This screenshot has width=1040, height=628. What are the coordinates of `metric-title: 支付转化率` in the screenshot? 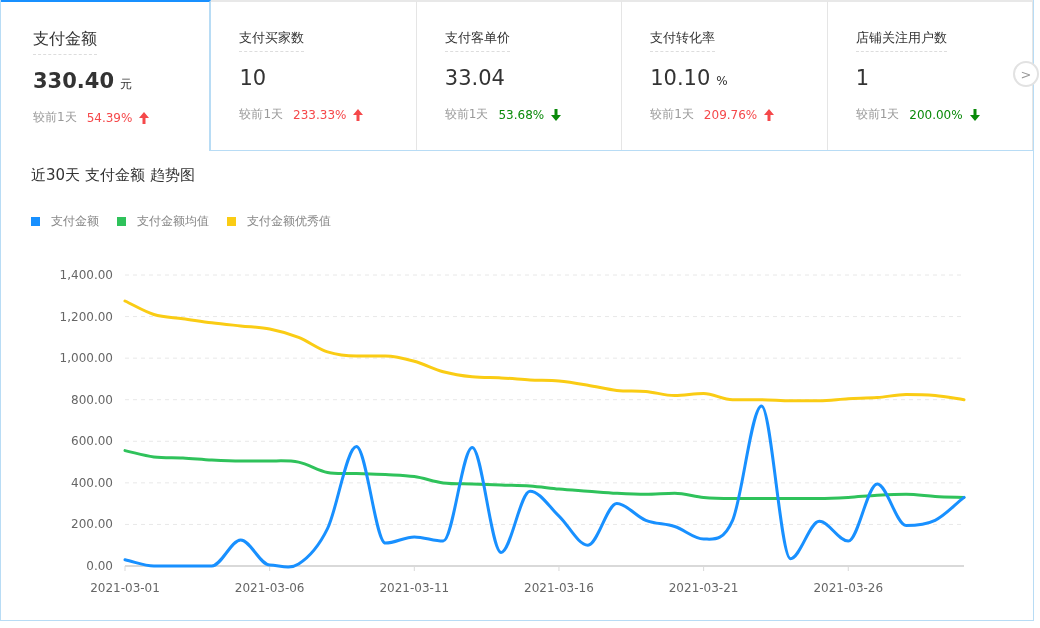 It's located at (683, 40).